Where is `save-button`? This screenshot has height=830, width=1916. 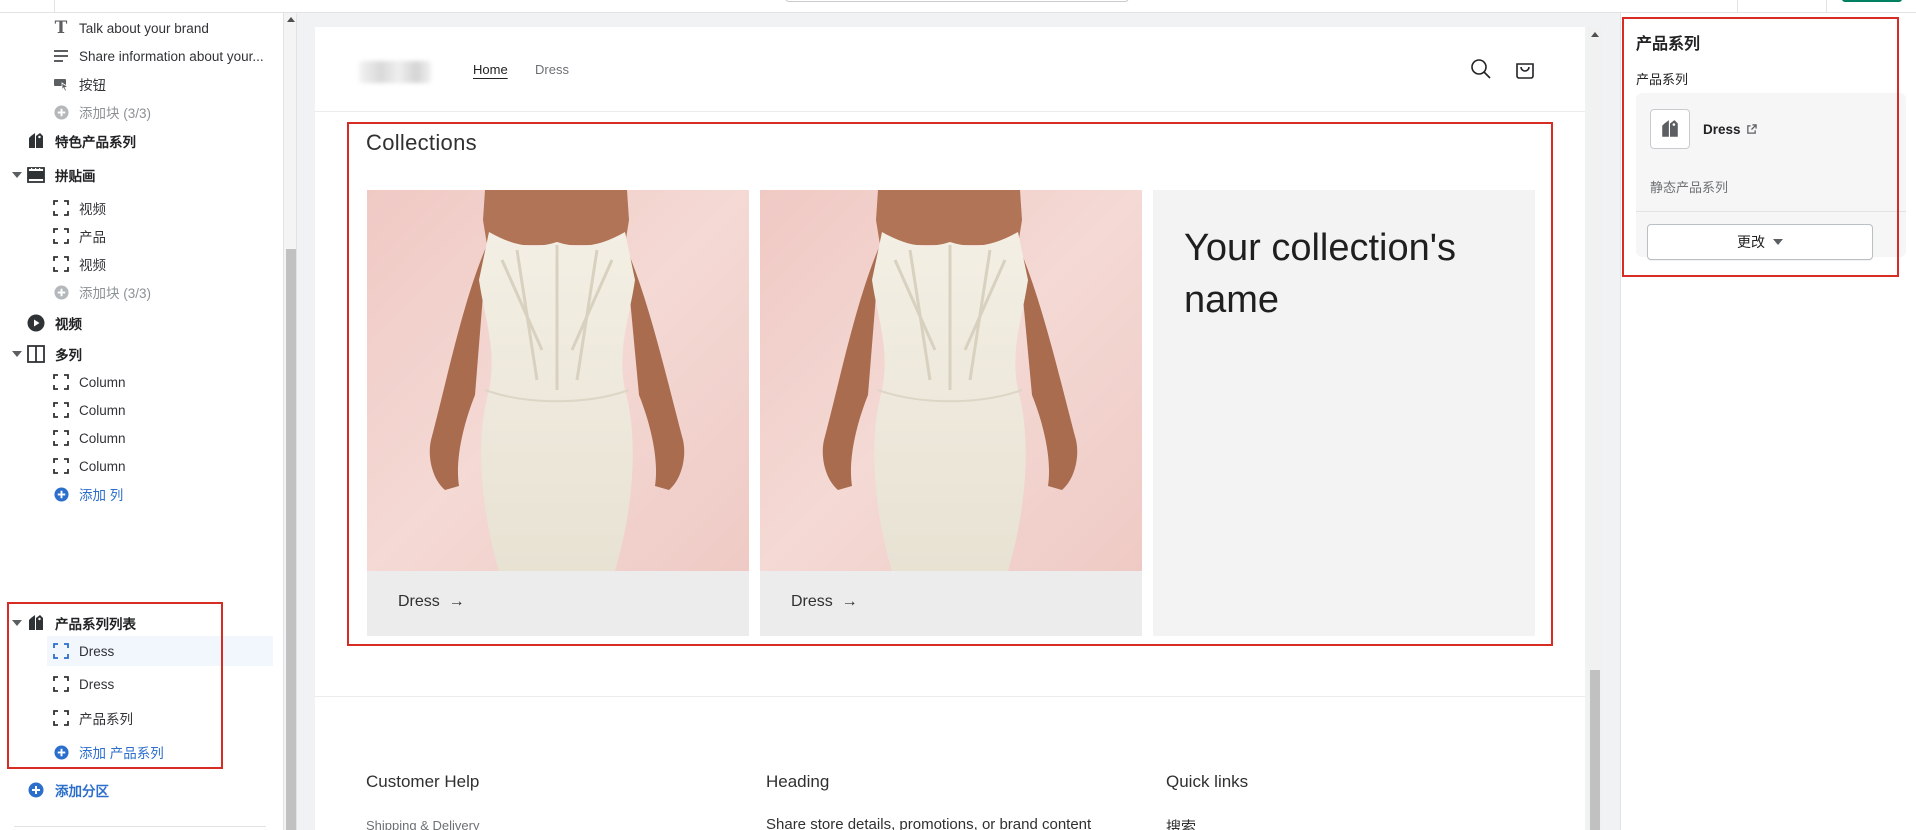
save-button is located at coordinates (1872, 1).